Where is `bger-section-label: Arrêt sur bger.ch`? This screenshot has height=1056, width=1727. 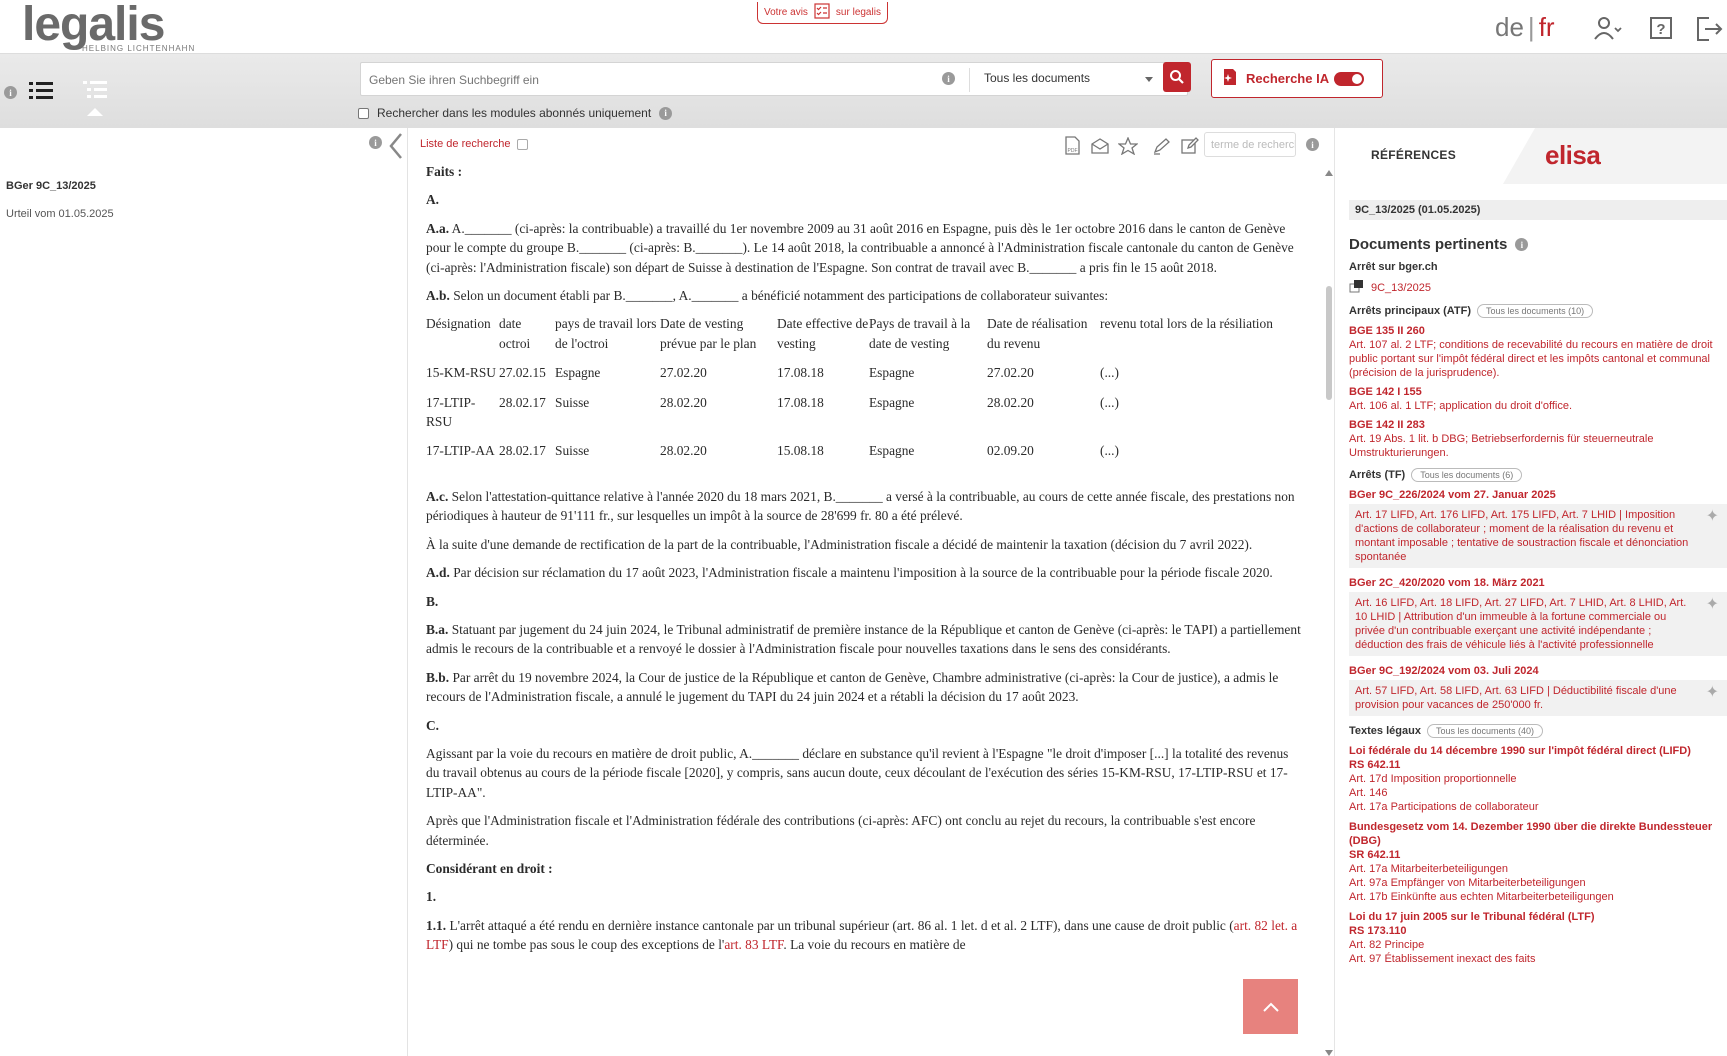 bger-section-label: Arrêt sur bger.ch is located at coordinates (1393, 267).